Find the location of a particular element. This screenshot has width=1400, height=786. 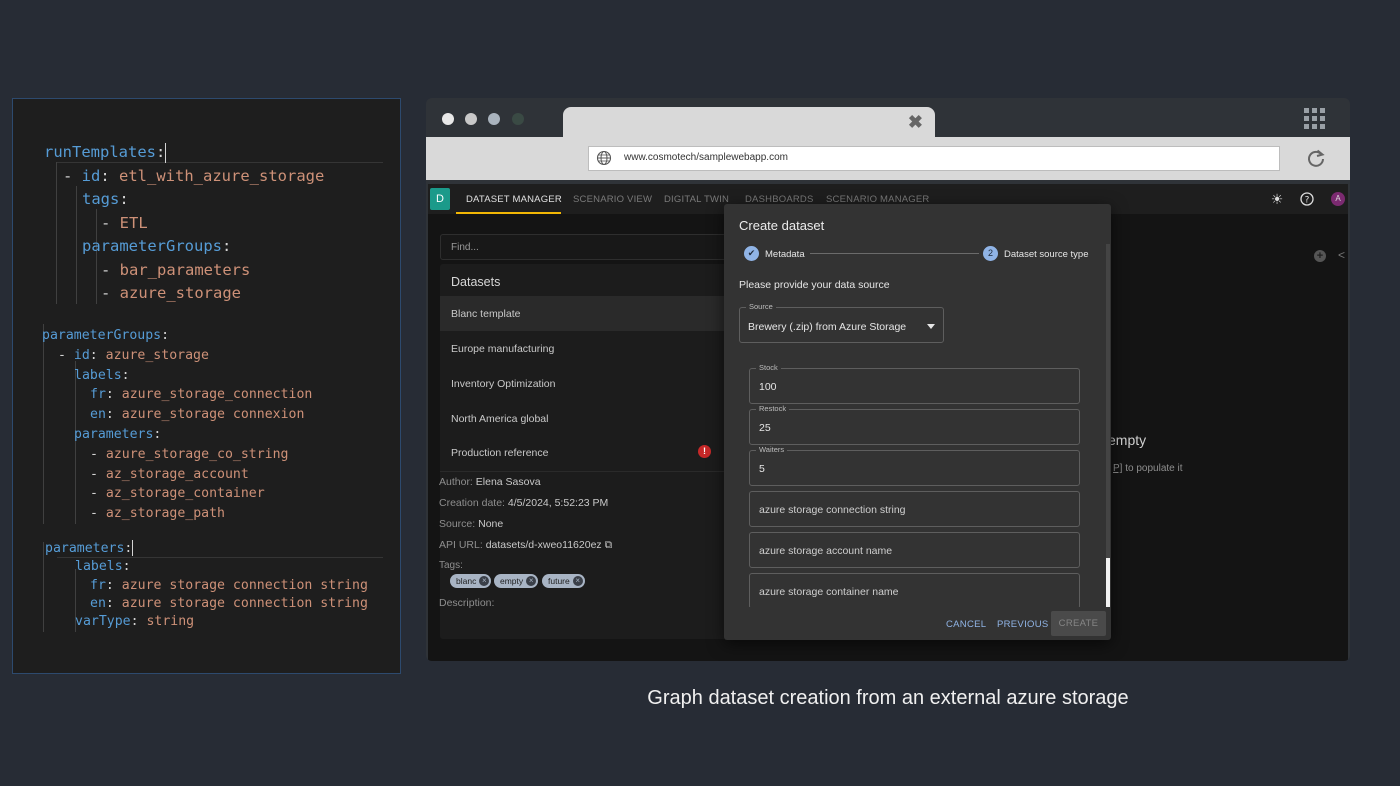

field-value: 25 is located at coordinates (765, 428).